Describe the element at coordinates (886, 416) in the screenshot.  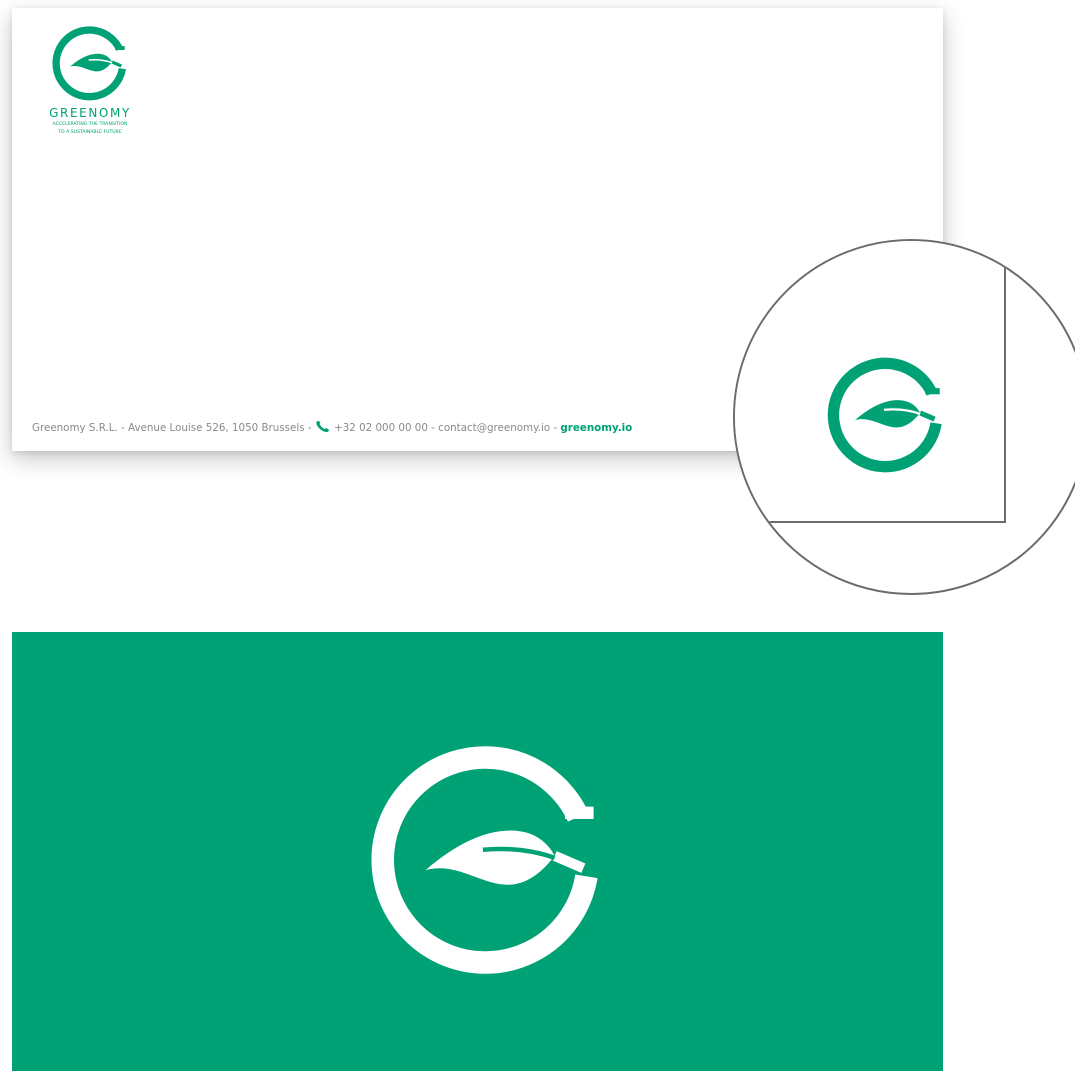
I see `zoom-logo-icon` at that location.